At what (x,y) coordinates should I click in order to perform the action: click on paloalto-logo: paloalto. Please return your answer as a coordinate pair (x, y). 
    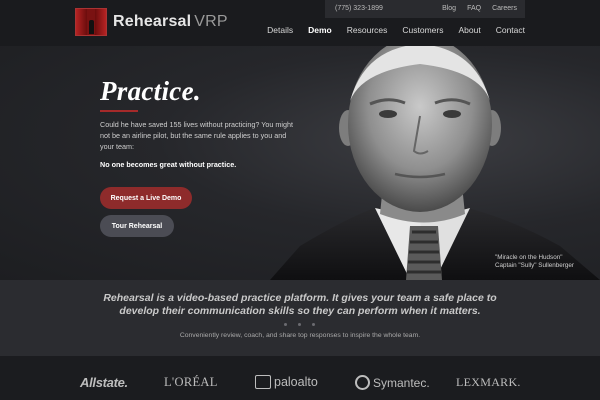
    Looking at the image, I should click on (286, 382).